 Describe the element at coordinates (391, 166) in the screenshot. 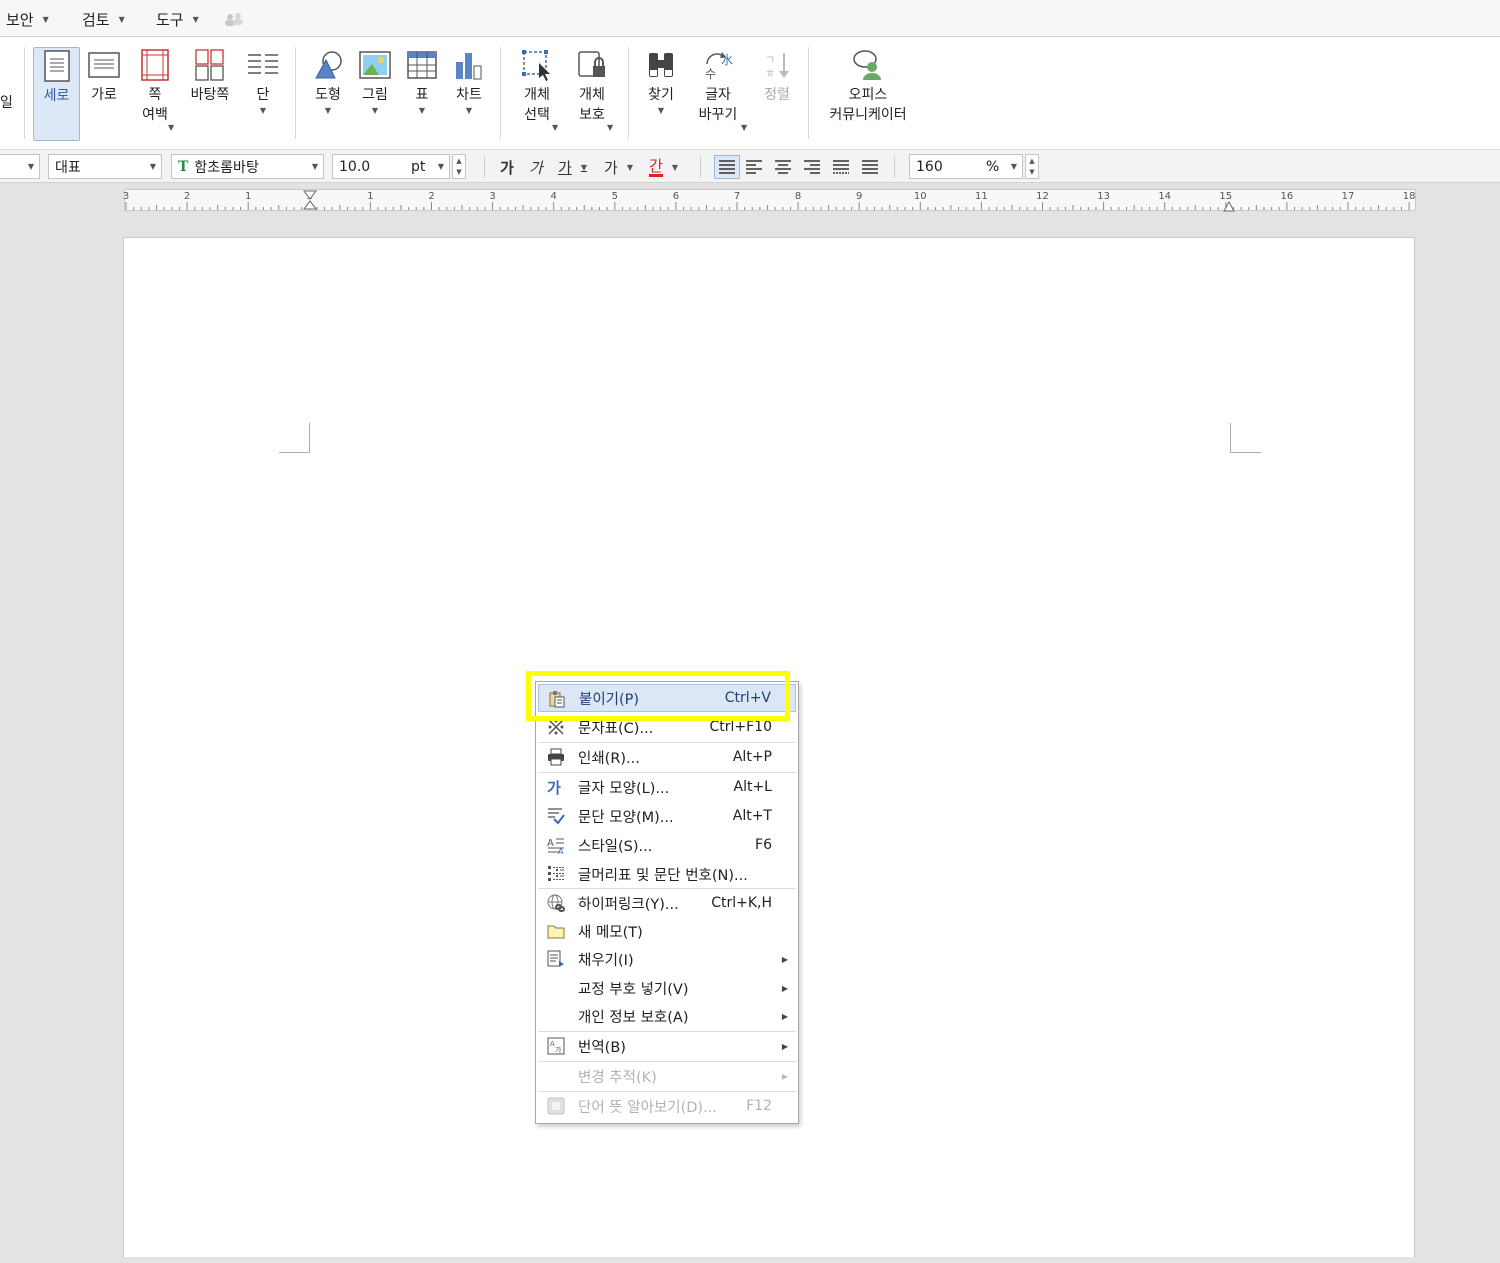

I see `font-size-combo: 10.0 pt ▼` at that location.